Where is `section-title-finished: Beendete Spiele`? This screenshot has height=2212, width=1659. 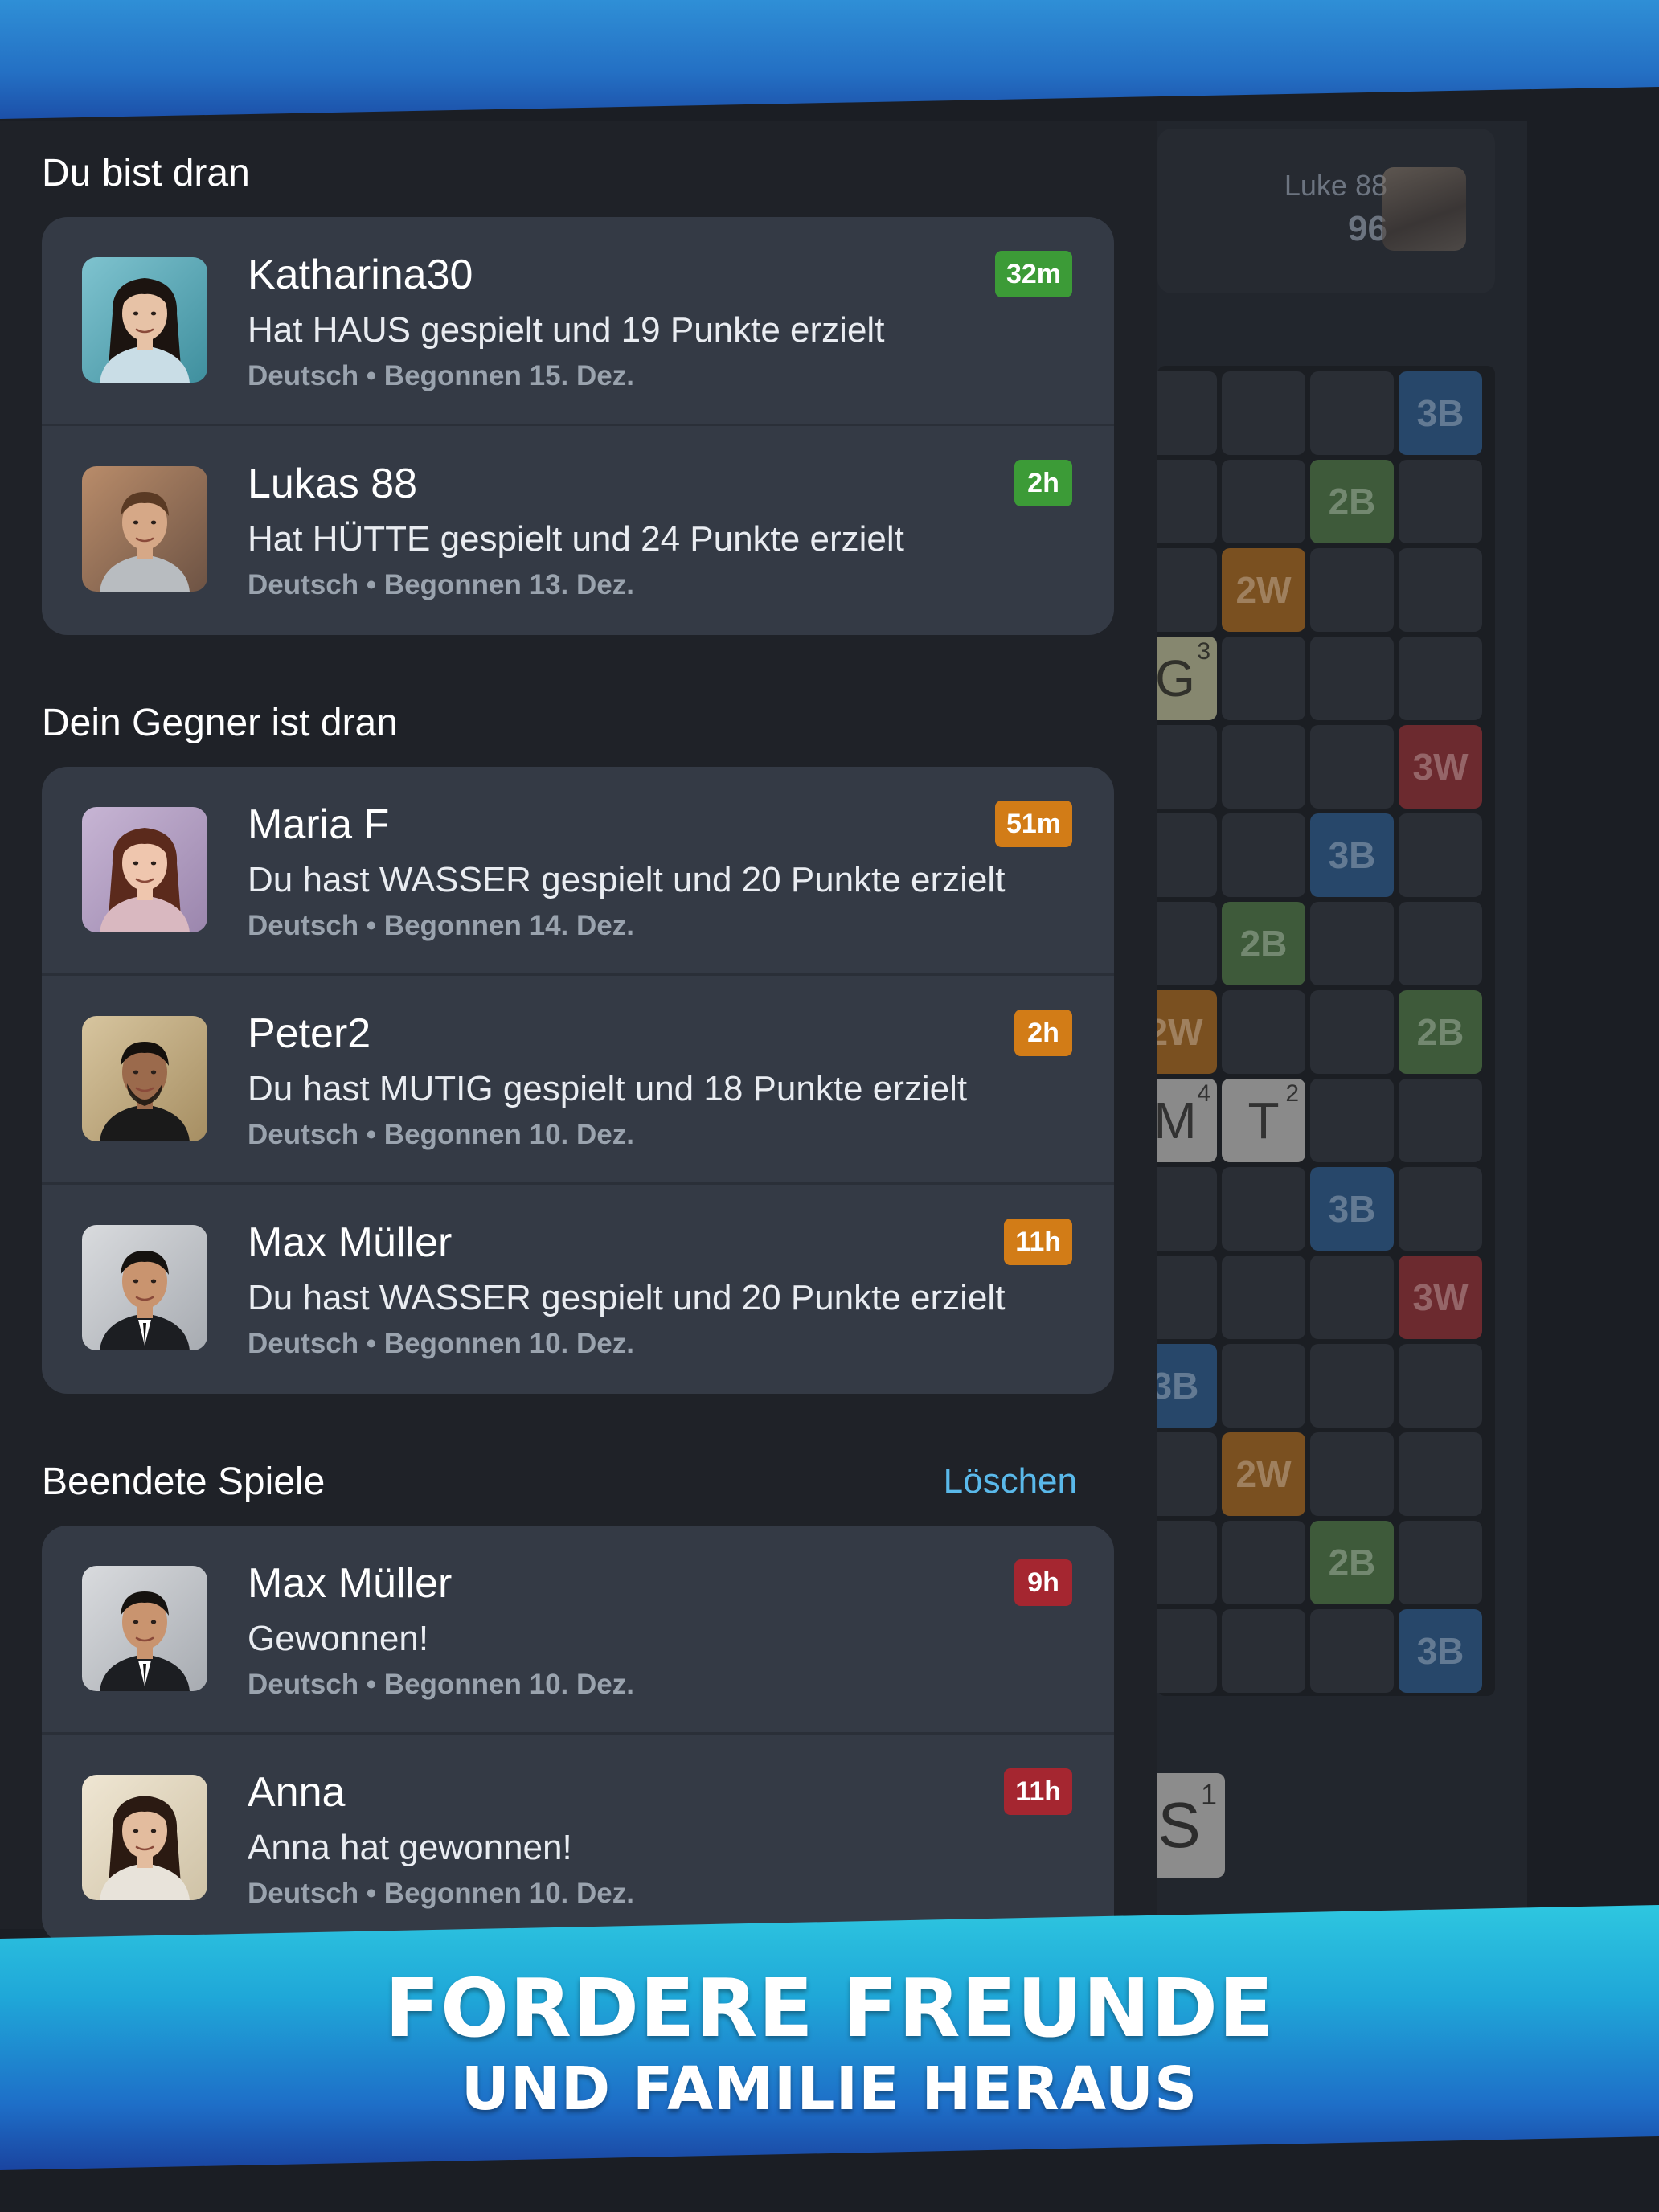 section-title-finished: Beendete Spiele is located at coordinates (184, 1481).